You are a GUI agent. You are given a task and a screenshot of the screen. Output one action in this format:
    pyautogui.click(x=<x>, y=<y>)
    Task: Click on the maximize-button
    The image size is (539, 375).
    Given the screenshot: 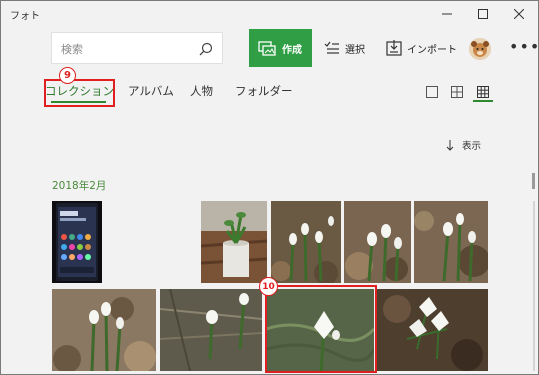 What is the action you would take?
    pyautogui.click(x=483, y=14)
    